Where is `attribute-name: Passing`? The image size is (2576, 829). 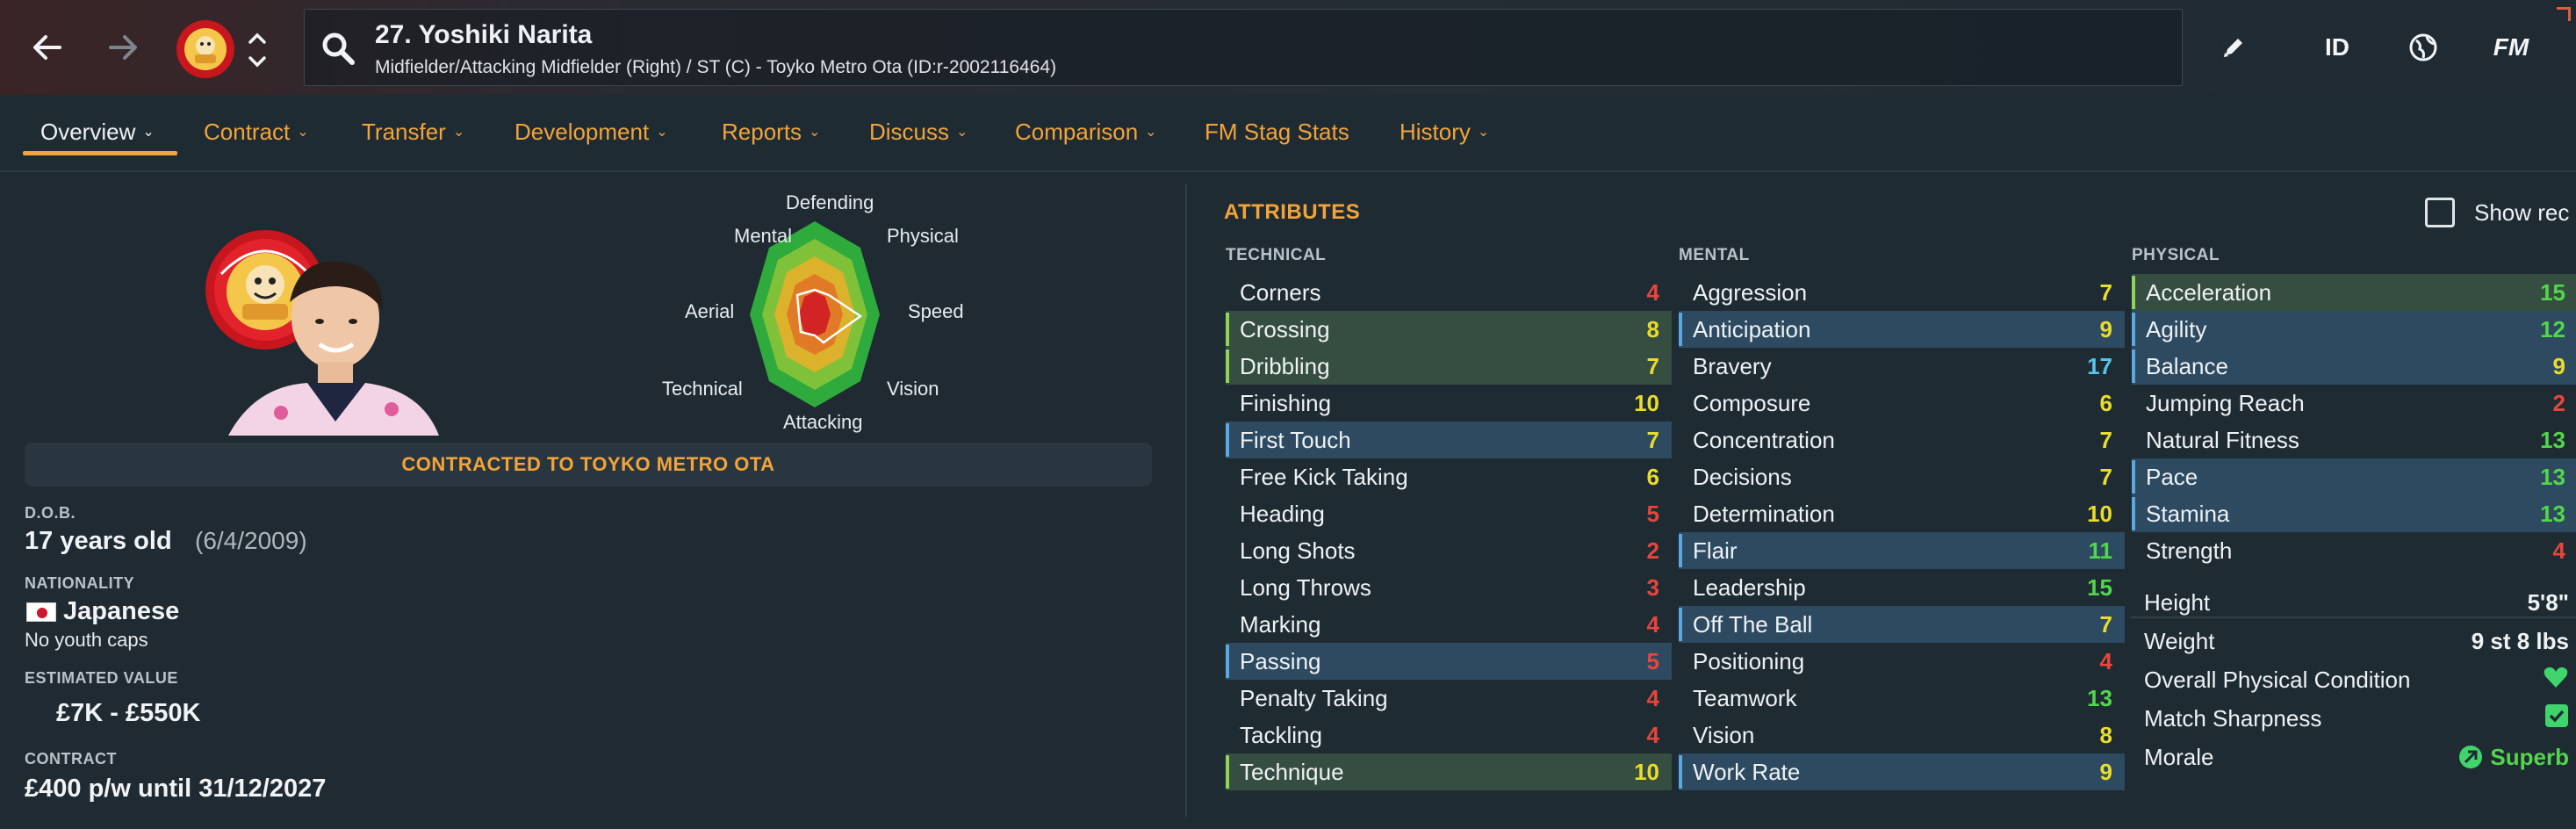 attribute-name: Passing is located at coordinates (1280, 660).